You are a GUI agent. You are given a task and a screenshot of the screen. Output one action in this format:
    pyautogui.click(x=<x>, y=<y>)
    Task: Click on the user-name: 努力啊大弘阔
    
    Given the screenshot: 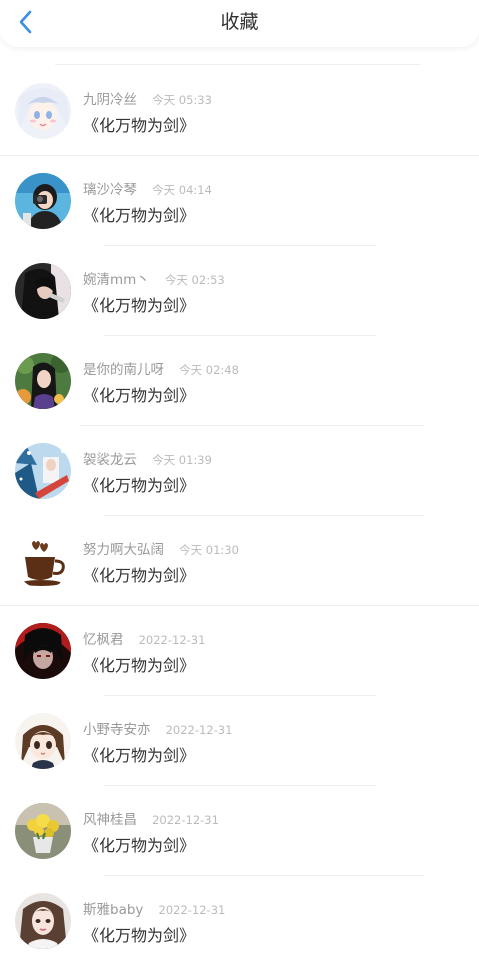 What is the action you would take?
    pyautogui.click(x=123, y=550)
    